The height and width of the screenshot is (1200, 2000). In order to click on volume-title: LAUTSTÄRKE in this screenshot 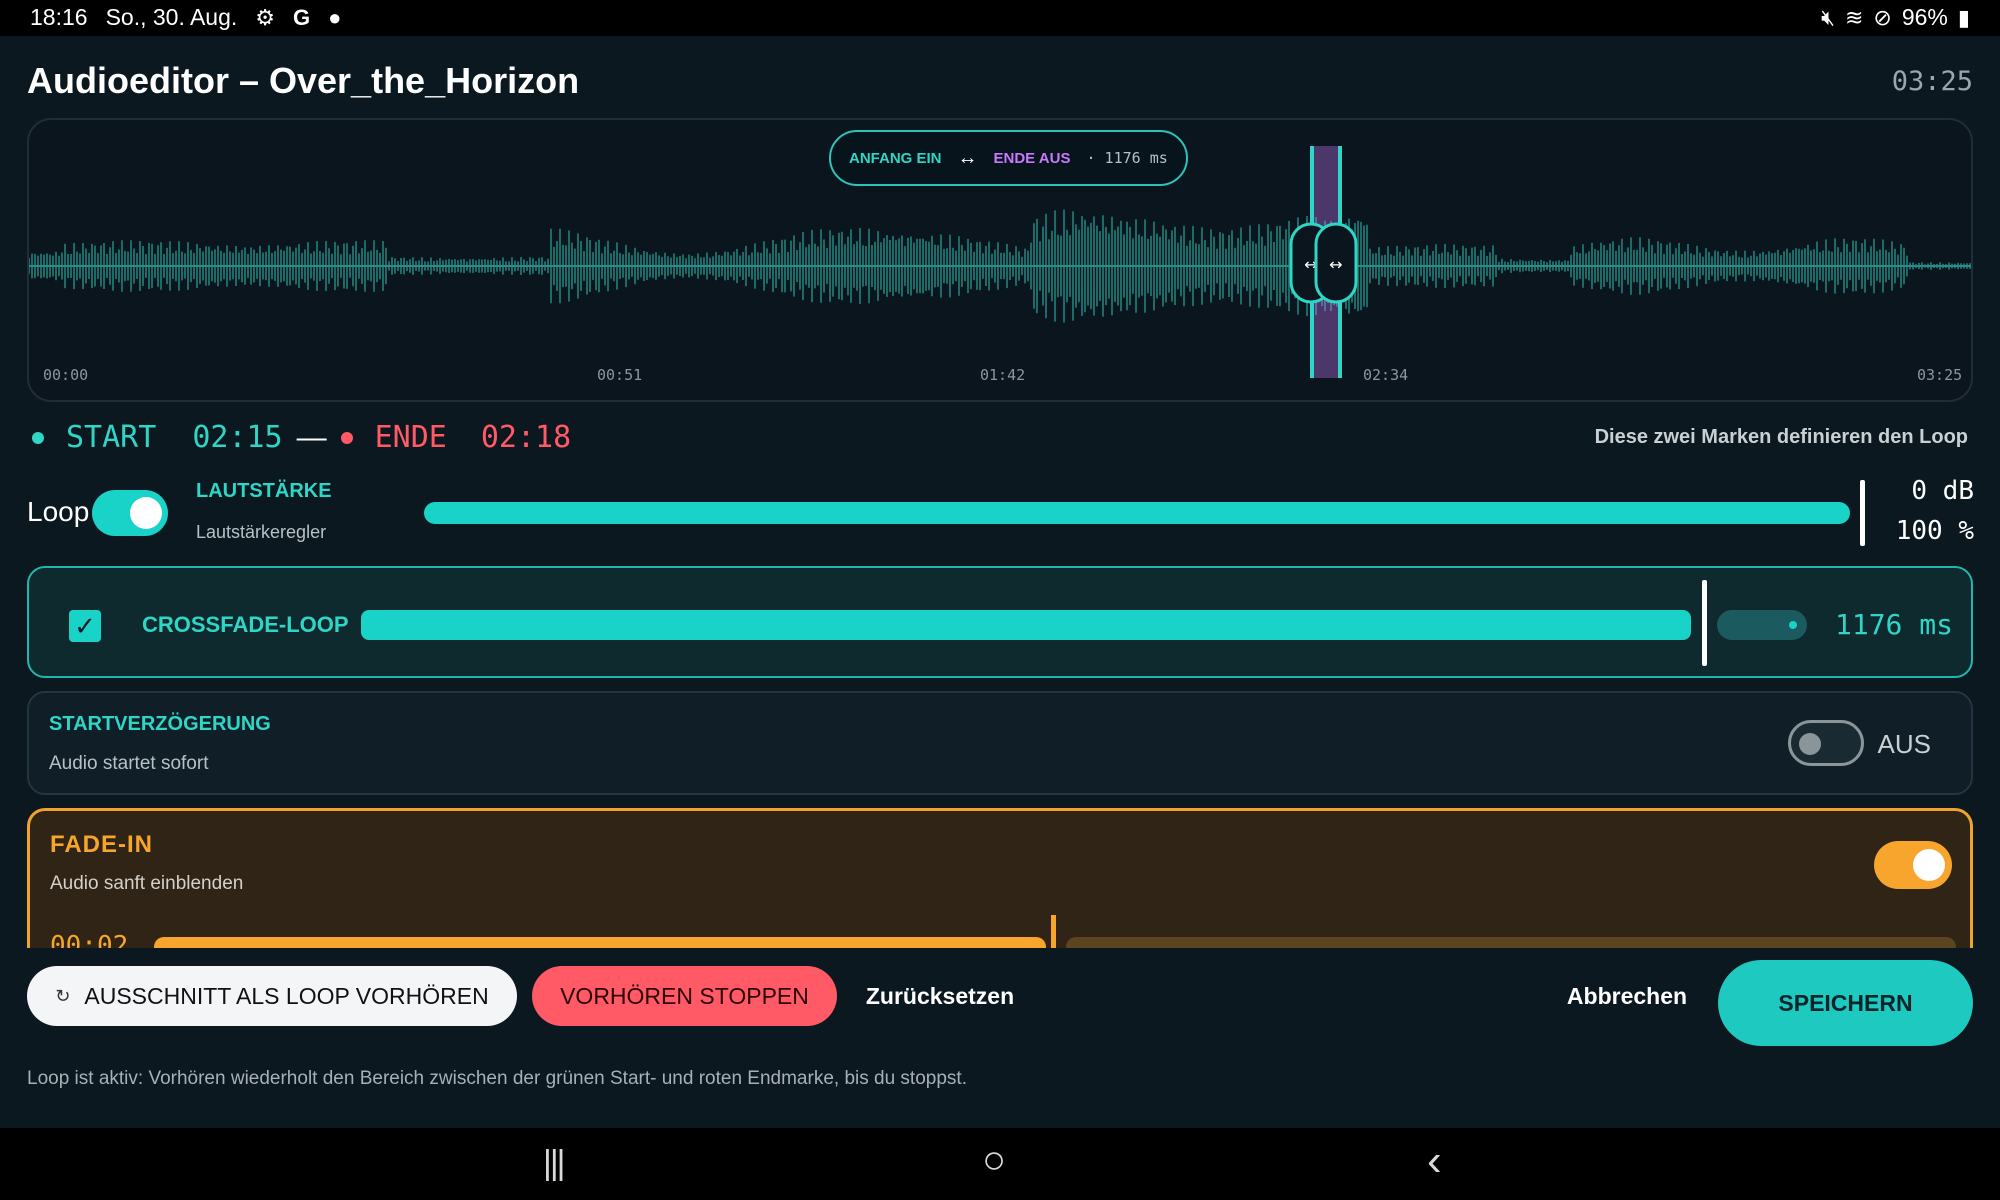, I will do `click(264, 491)`.